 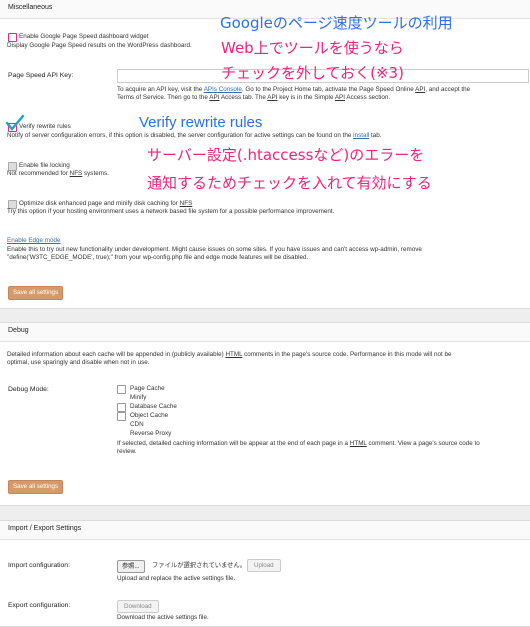 What do you see at coordinates (223, 89) in the screenshot?
I see `apis-console-link: APIs Console` at bounding box center [223, 89].